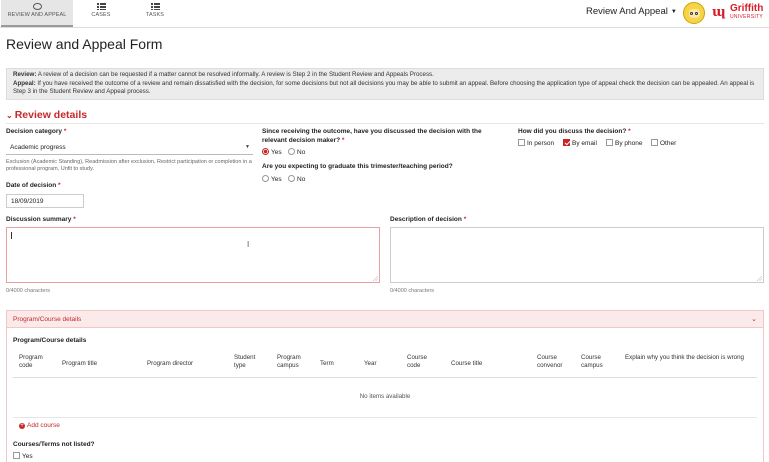  Describe the element at coordinates (719, 12) in the screenshot. I see `logo-mark-icon: ɰ` at that location.